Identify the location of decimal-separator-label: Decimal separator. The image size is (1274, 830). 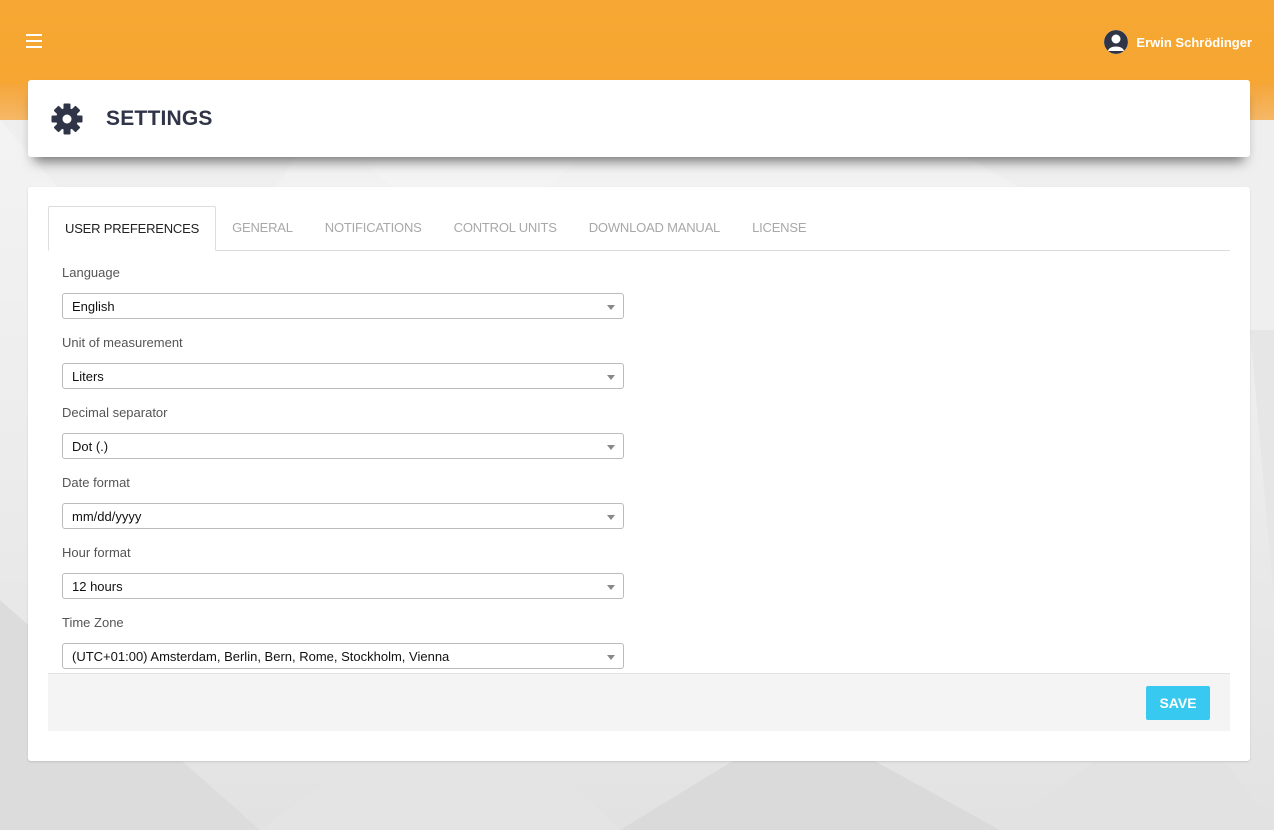
(115, 412).